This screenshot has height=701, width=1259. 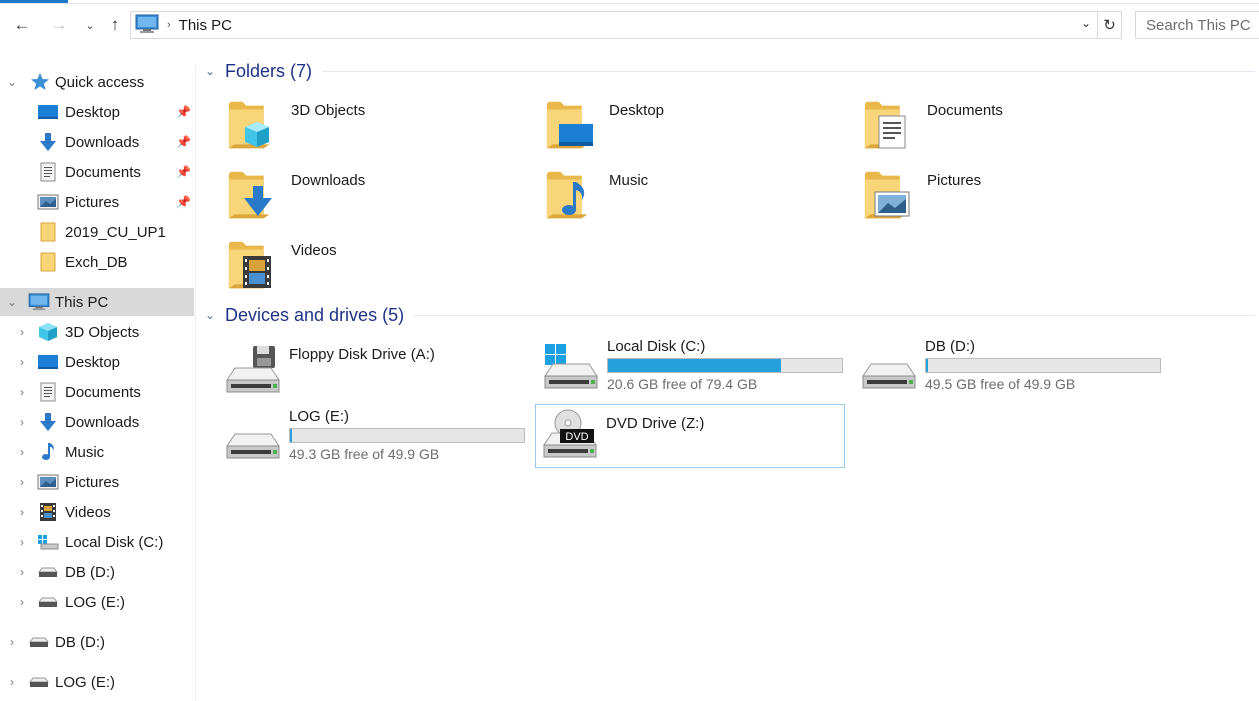 What do you see at coordinates (693, 125) in the screenshot?
I see `folder-tile-desktop: Desktop` at bounding box center [693, 125].